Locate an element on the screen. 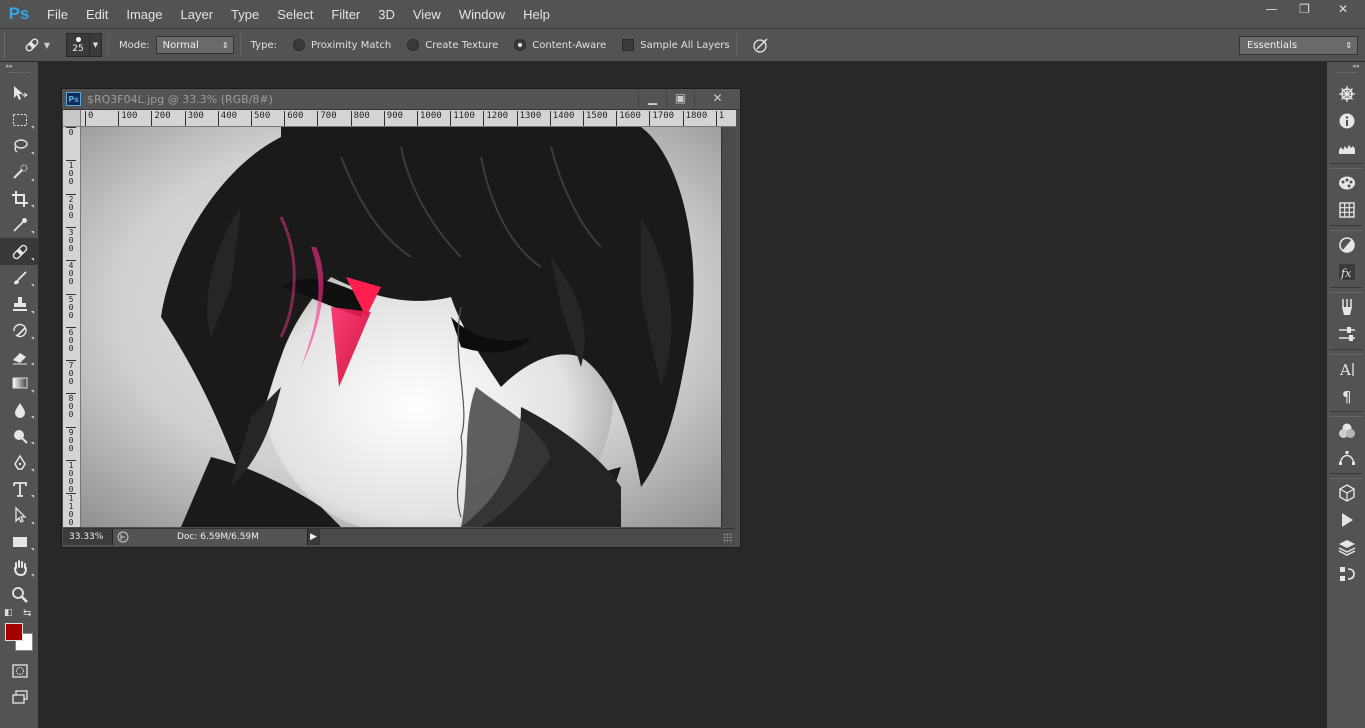 This screenshot has width=1365, height=728. menu-type: Type is located at coordinates (245, 14).